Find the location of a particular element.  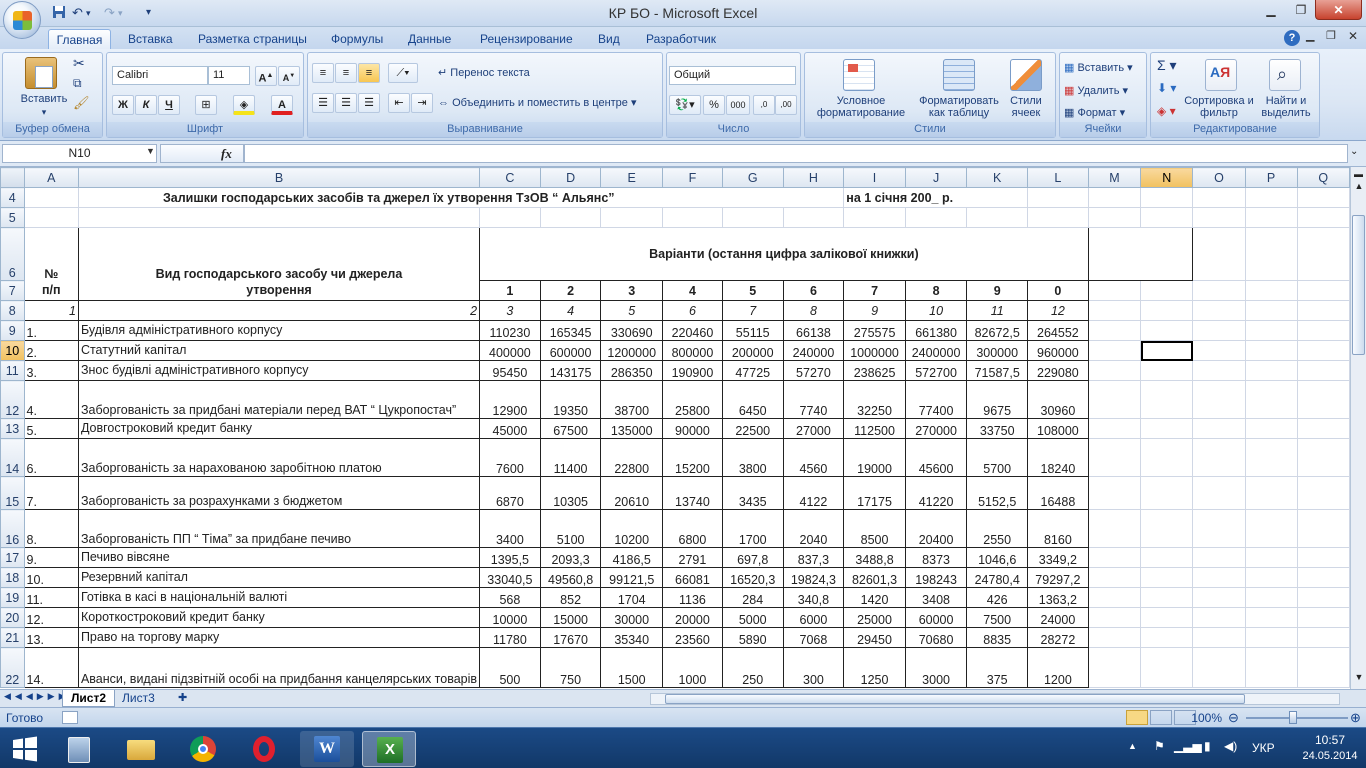

value-cell: 661380 is located at coordinates (936, 330).